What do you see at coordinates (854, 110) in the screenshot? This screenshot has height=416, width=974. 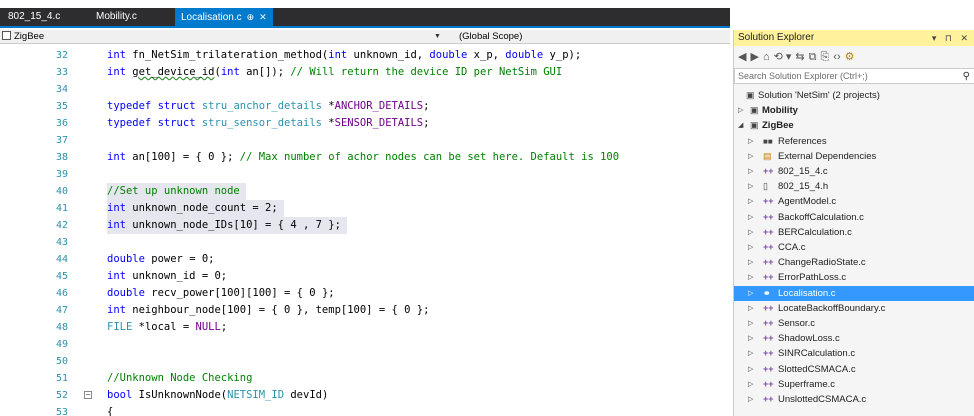 I see `tree-item: ▷ ▣ Mobility` at bounding box center [854, 110].